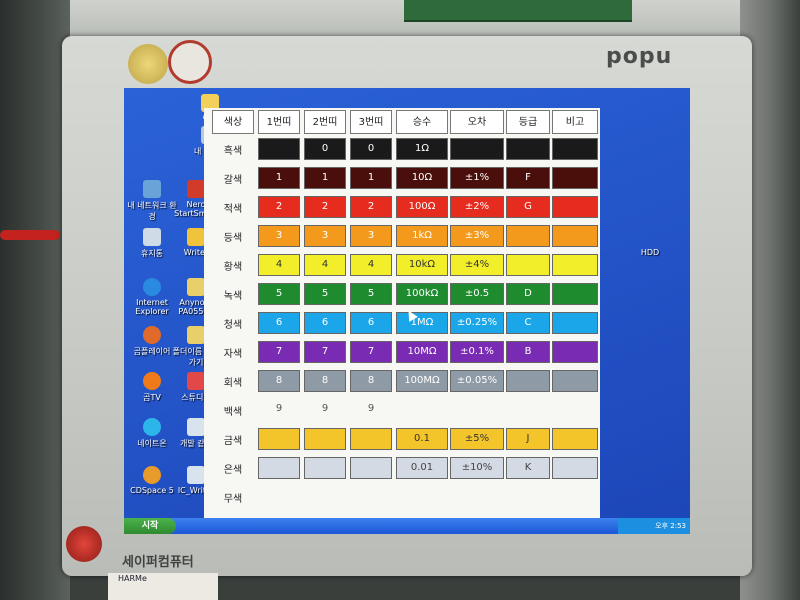 Image resolution: width=800 pixels, height=600 pixels. What do you see at coordinates (422, 381) in the screenshot?
I see `table-cell: 100MΩ` at bounding box center [422, 381].